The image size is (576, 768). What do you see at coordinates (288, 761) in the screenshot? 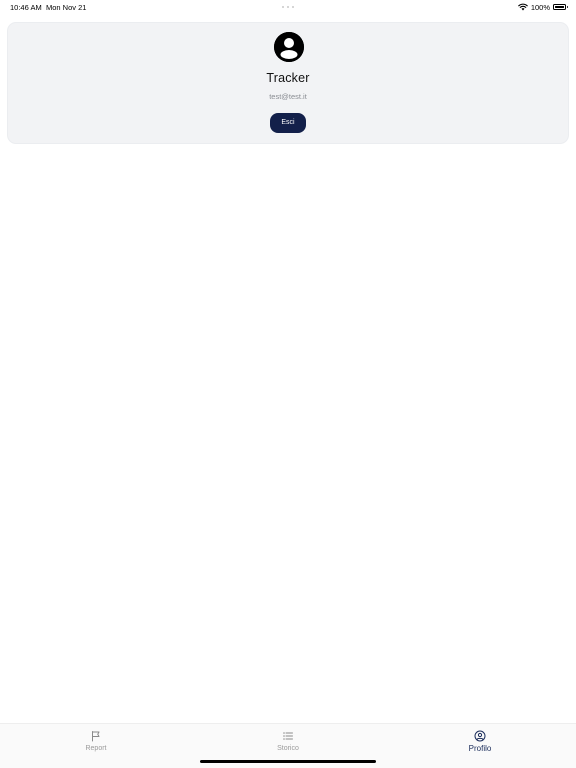
I see `home-indicator` at bounding box center [288, 761].